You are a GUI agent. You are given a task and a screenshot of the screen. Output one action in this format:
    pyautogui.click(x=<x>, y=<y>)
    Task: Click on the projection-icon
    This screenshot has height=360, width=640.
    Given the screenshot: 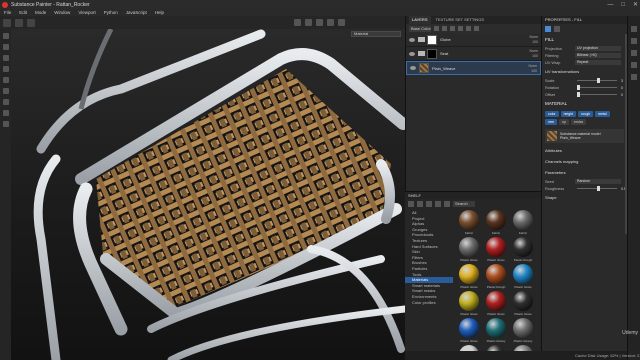 What is the action you would take?
    pyautogui.click(x=5, y=58)
    